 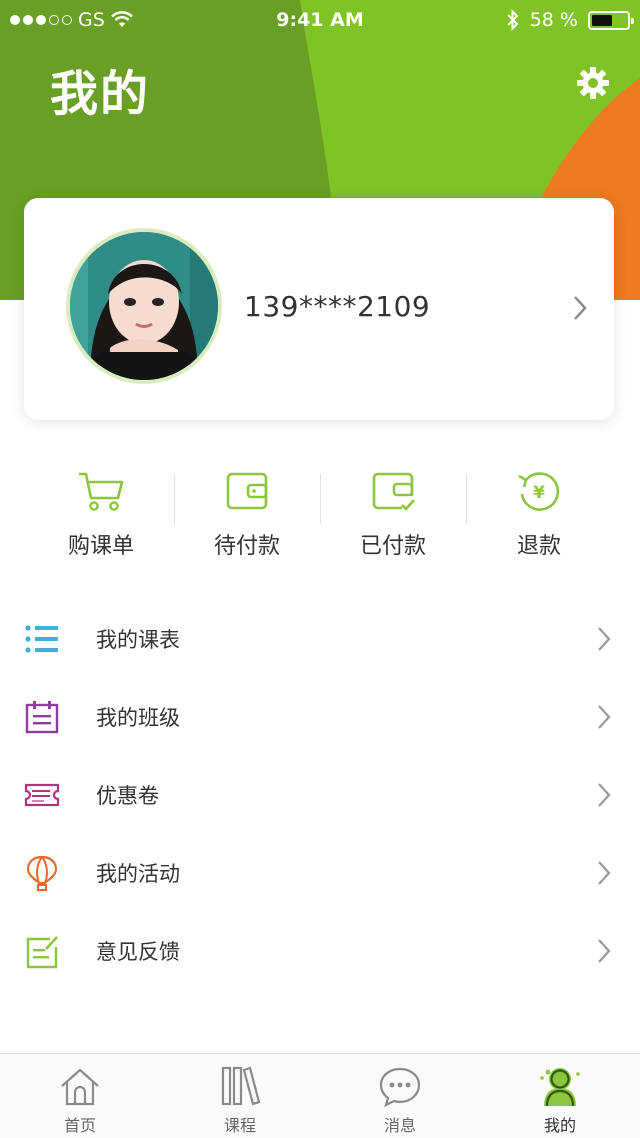 I want to click on tab-courses: 课程, so click(x=240, y=1096).